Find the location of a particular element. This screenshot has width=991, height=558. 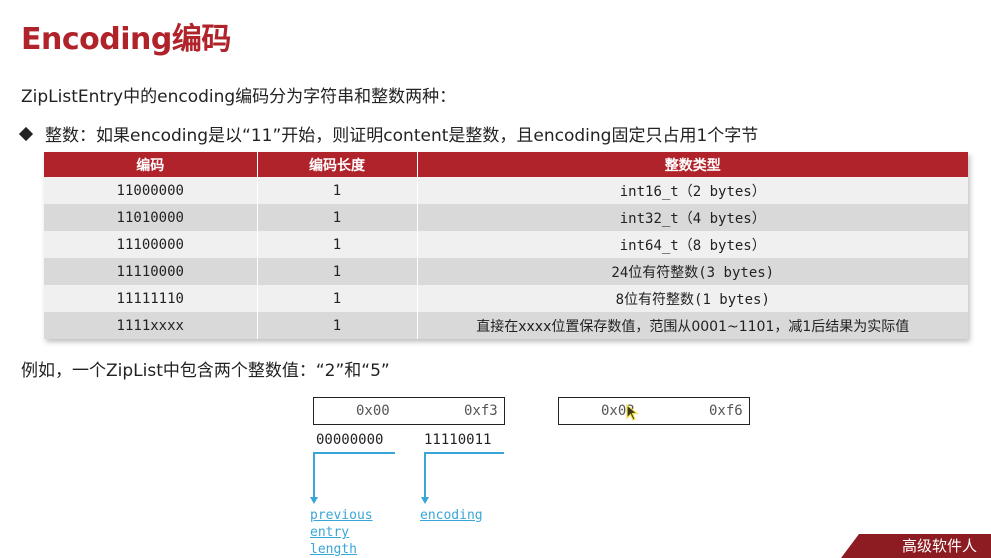

prev-bits: 00000000 is located at coordinates (350, 440).